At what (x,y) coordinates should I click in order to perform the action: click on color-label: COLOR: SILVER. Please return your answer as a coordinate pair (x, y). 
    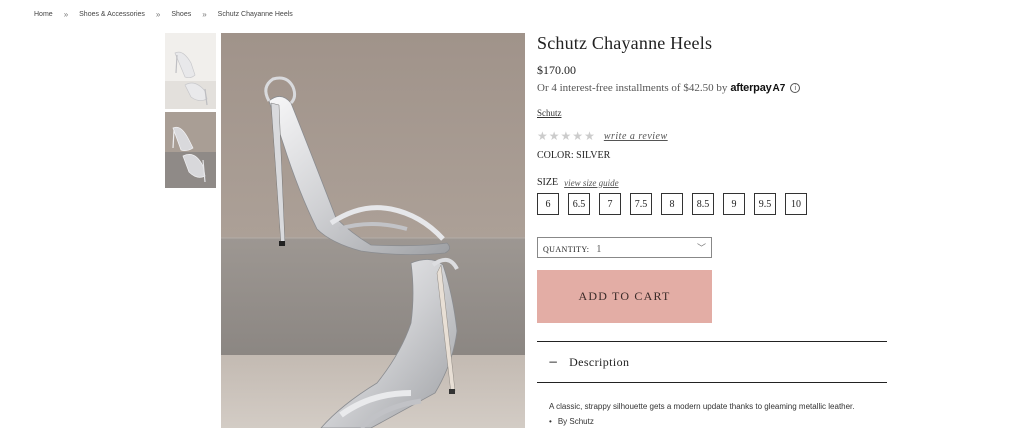
    Looking at the image, I should click on (574, 155).